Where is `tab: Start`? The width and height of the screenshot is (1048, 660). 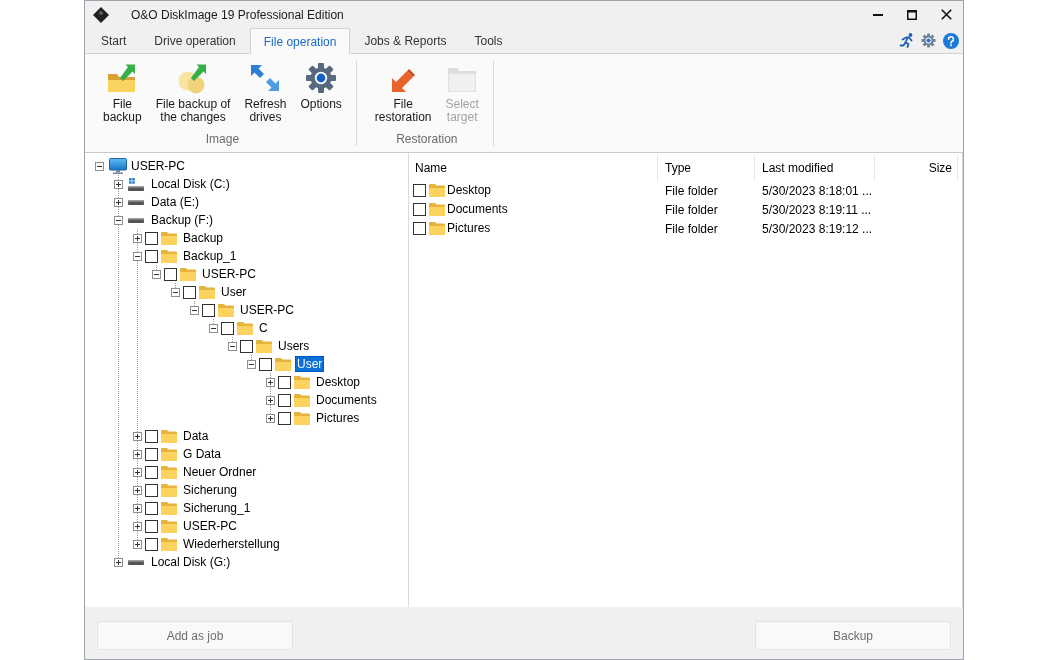
tab: Start is located at coordinates (114, 40).